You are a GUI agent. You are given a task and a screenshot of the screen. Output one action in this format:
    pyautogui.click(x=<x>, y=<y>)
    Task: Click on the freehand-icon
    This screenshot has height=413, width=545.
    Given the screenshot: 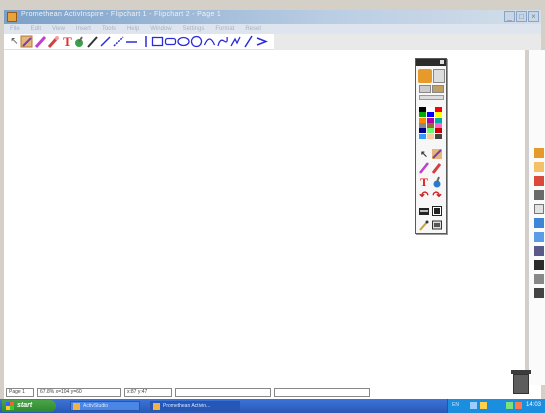 What is the action you would take?
    pyautogui.click(x=235, y=41)
    